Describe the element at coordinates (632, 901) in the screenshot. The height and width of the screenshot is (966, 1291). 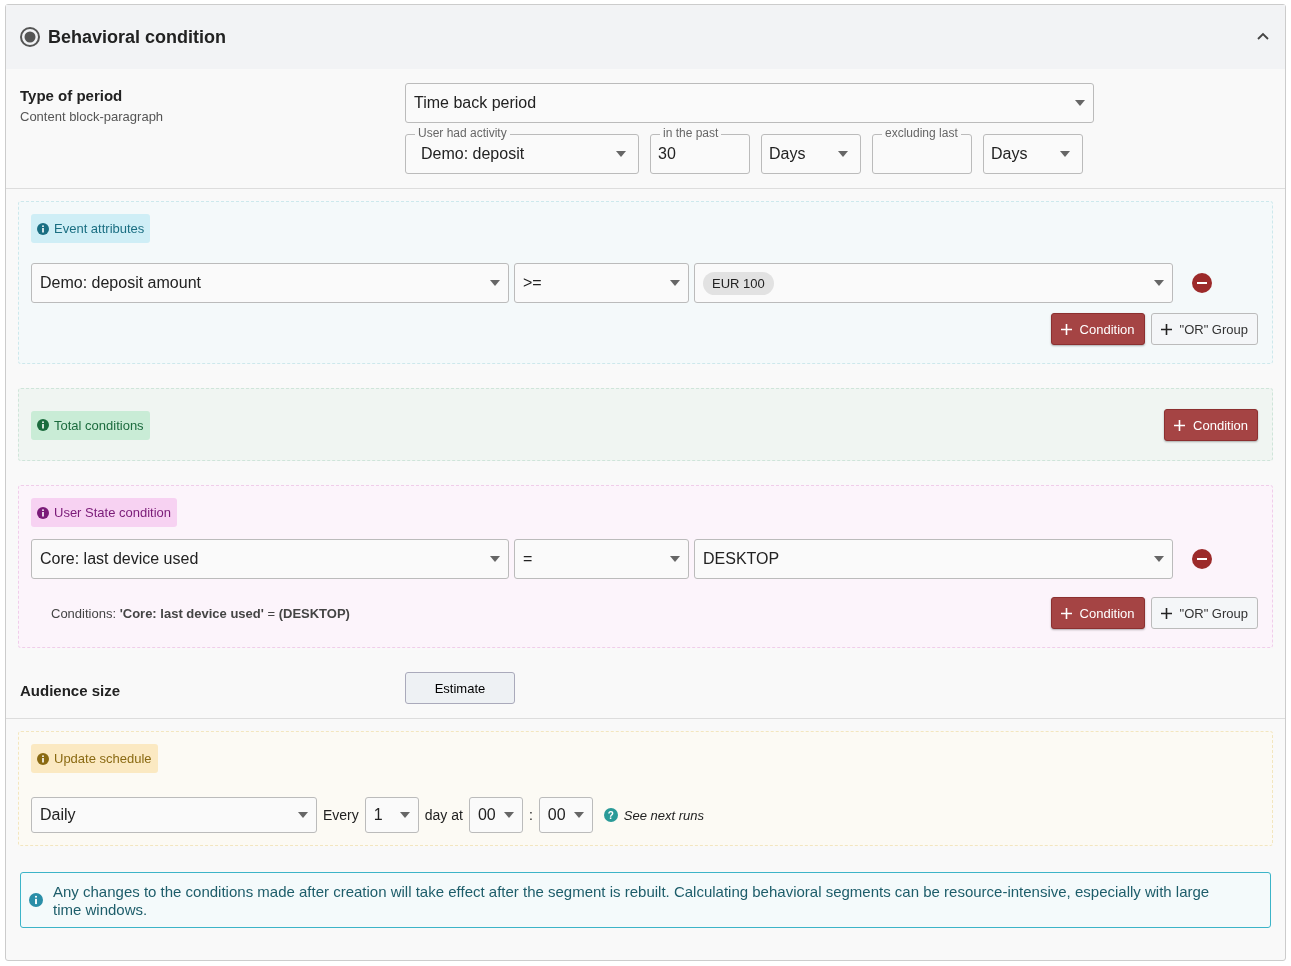
I see `notice-text: Any changes to the conditions made after creation will take effect after the segment is rebuilt. Calculating behavioral segments can be resource-intensive, especially with large time windows.` at that location.